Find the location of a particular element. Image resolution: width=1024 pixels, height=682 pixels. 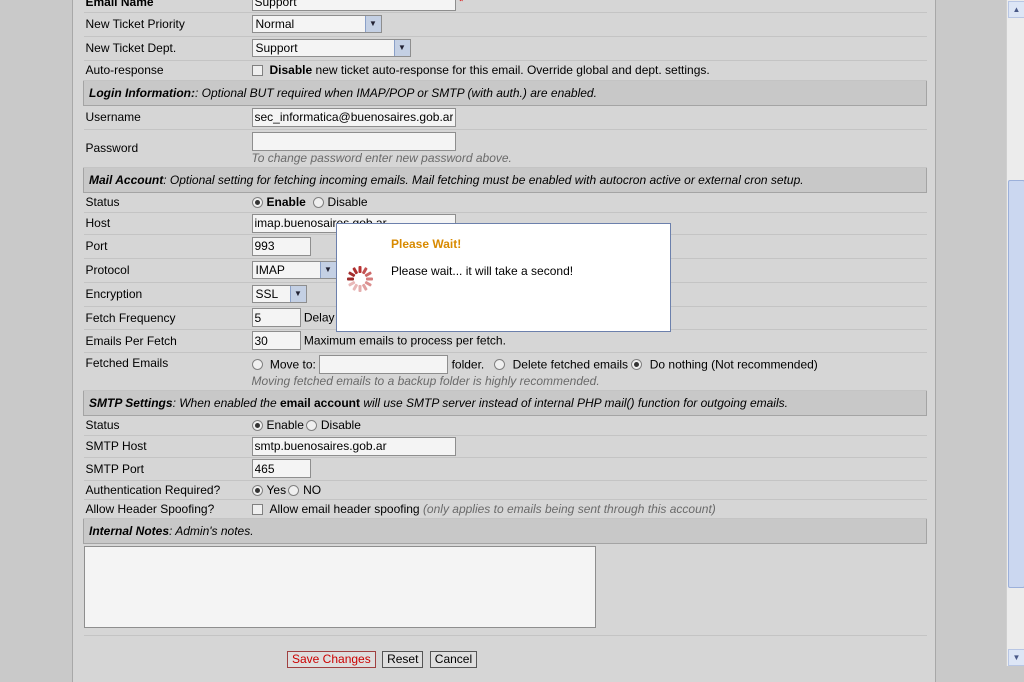

cancel-button: Cancel is located at coordinates (453, 659).